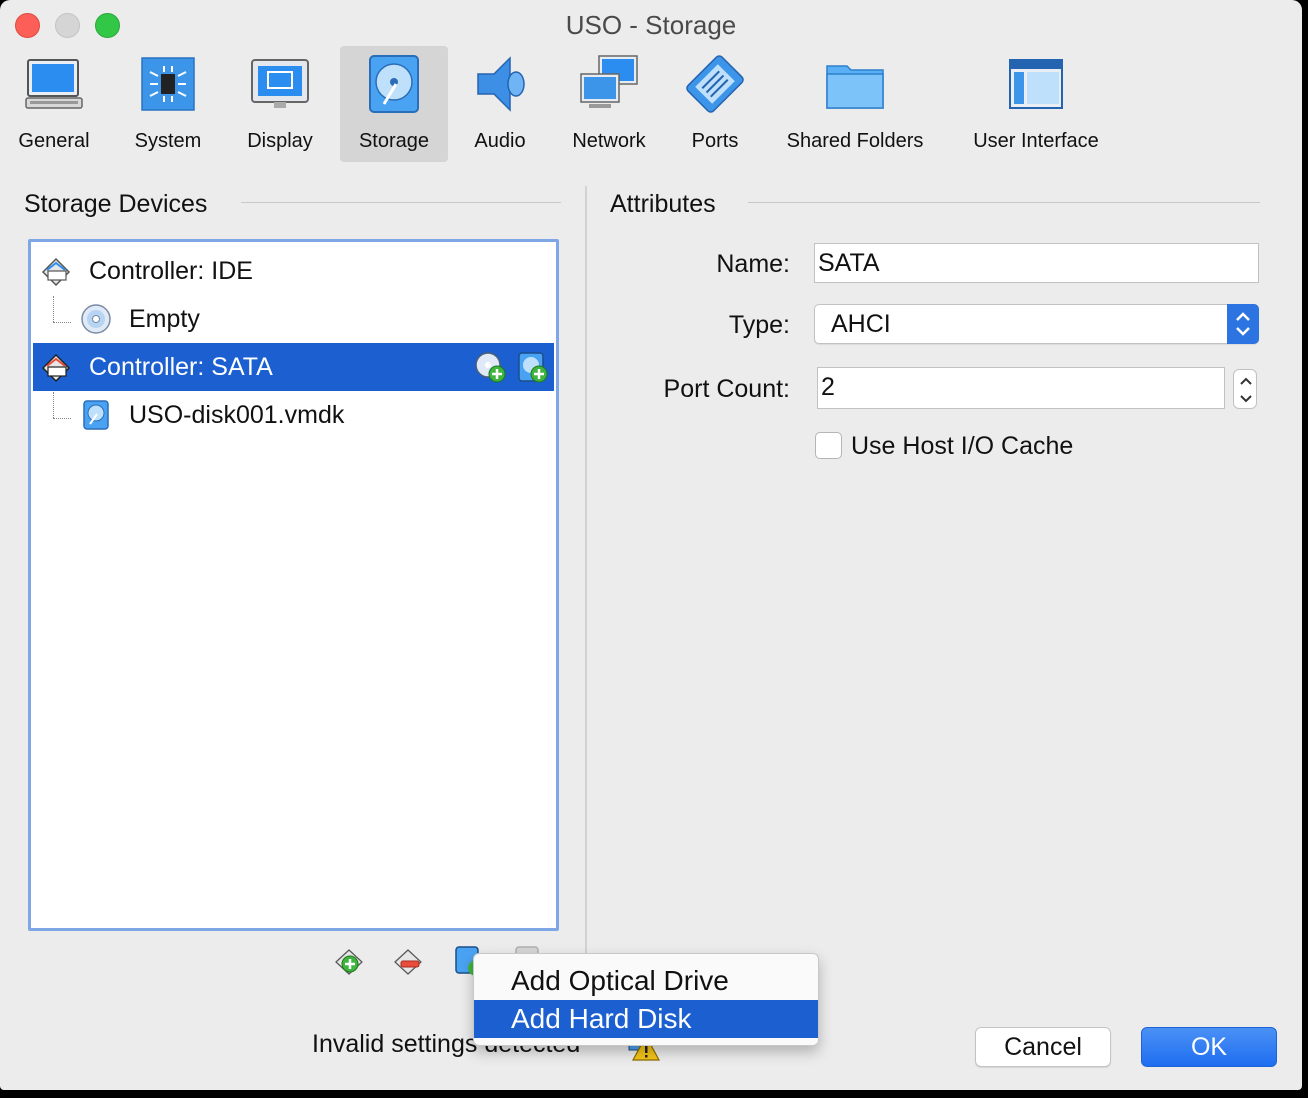  Describe the element at coordinates (54, 141) in the screenshot. I see `tab-general-label: General` at that location.